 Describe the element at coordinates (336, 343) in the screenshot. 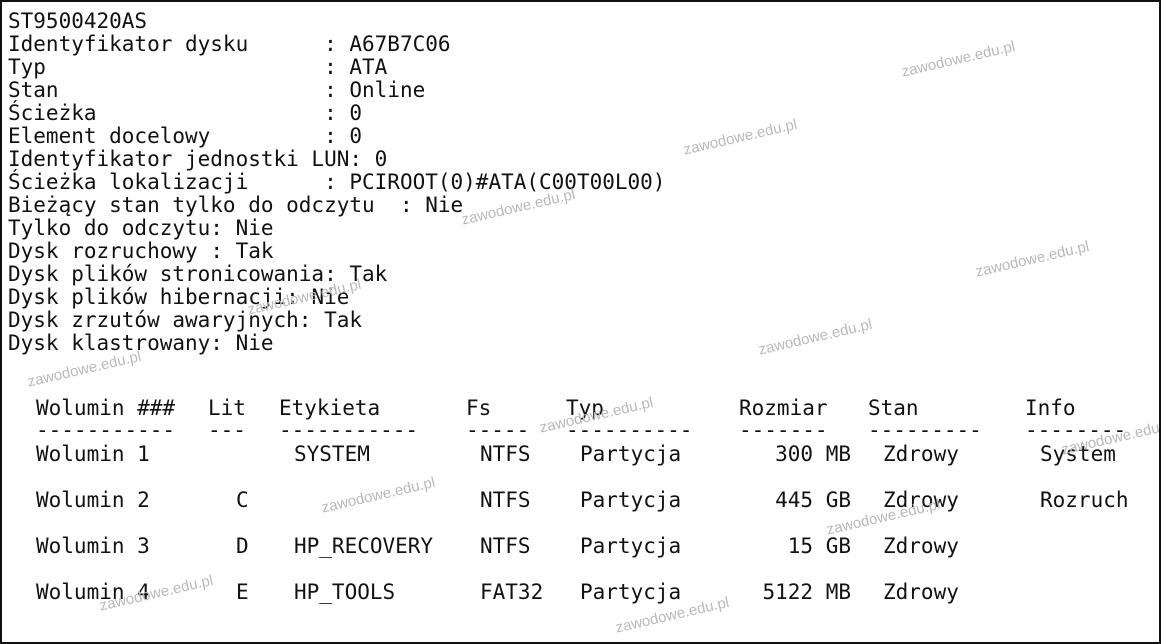

I see `disk-property: Dysk klastrowany: Nie` at that location.